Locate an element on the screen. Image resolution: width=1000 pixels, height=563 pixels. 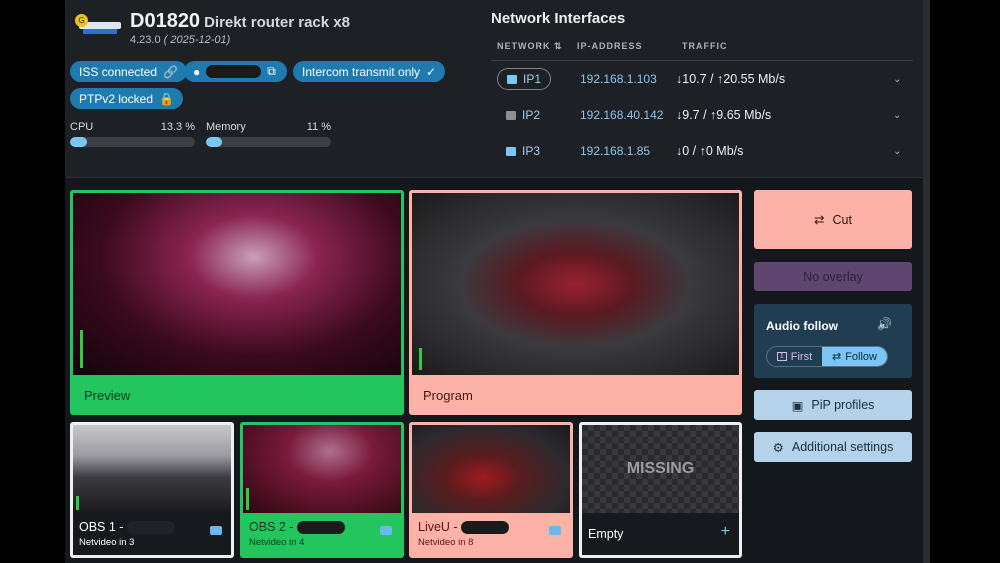
preview-tile: Preview is located at coordinates (237, 302).